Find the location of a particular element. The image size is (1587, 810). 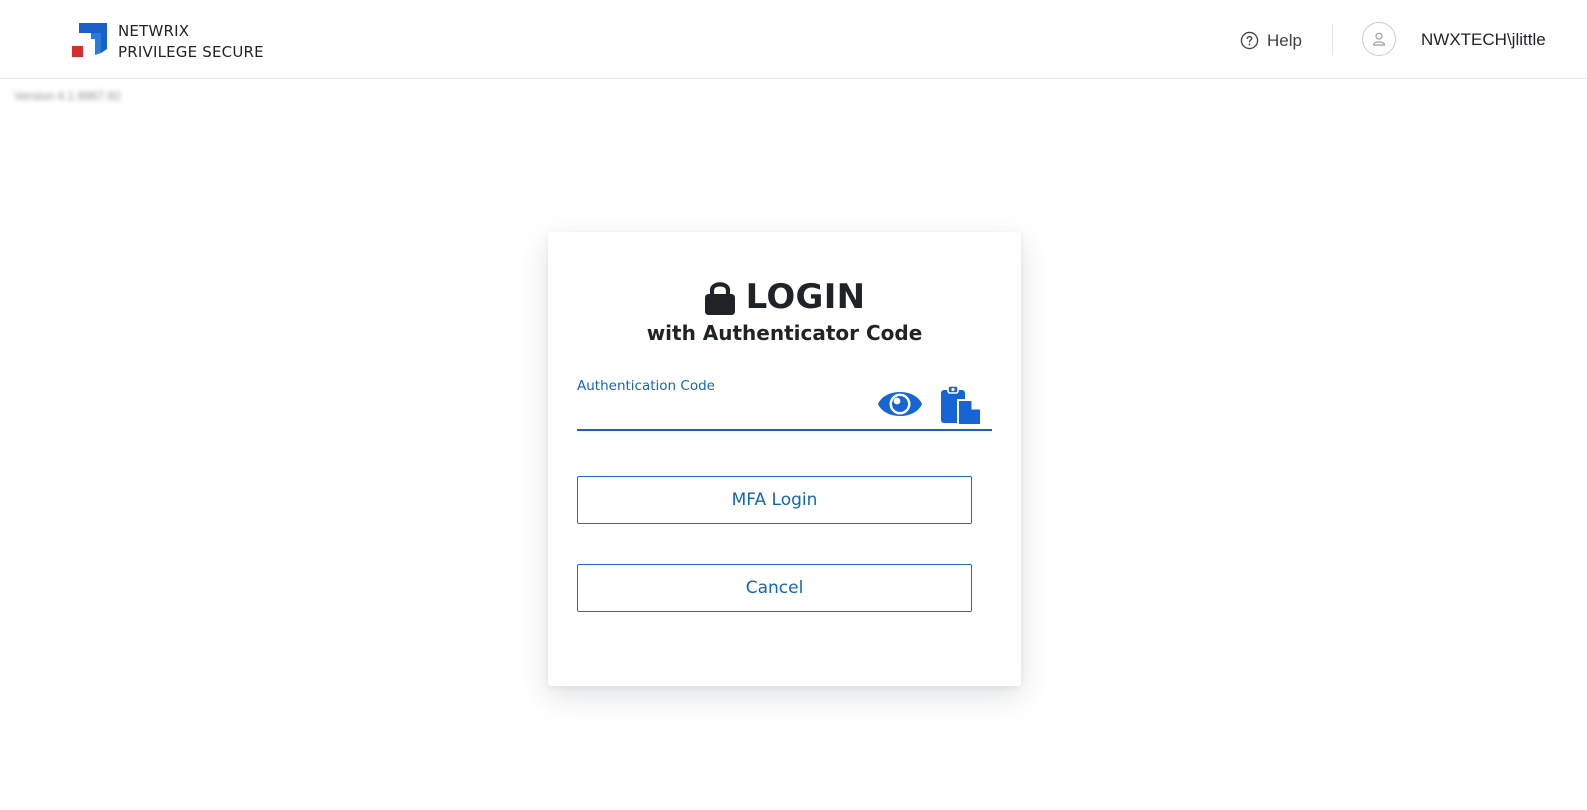

login-heading: LOGIN is located at coordinates (784, 297).